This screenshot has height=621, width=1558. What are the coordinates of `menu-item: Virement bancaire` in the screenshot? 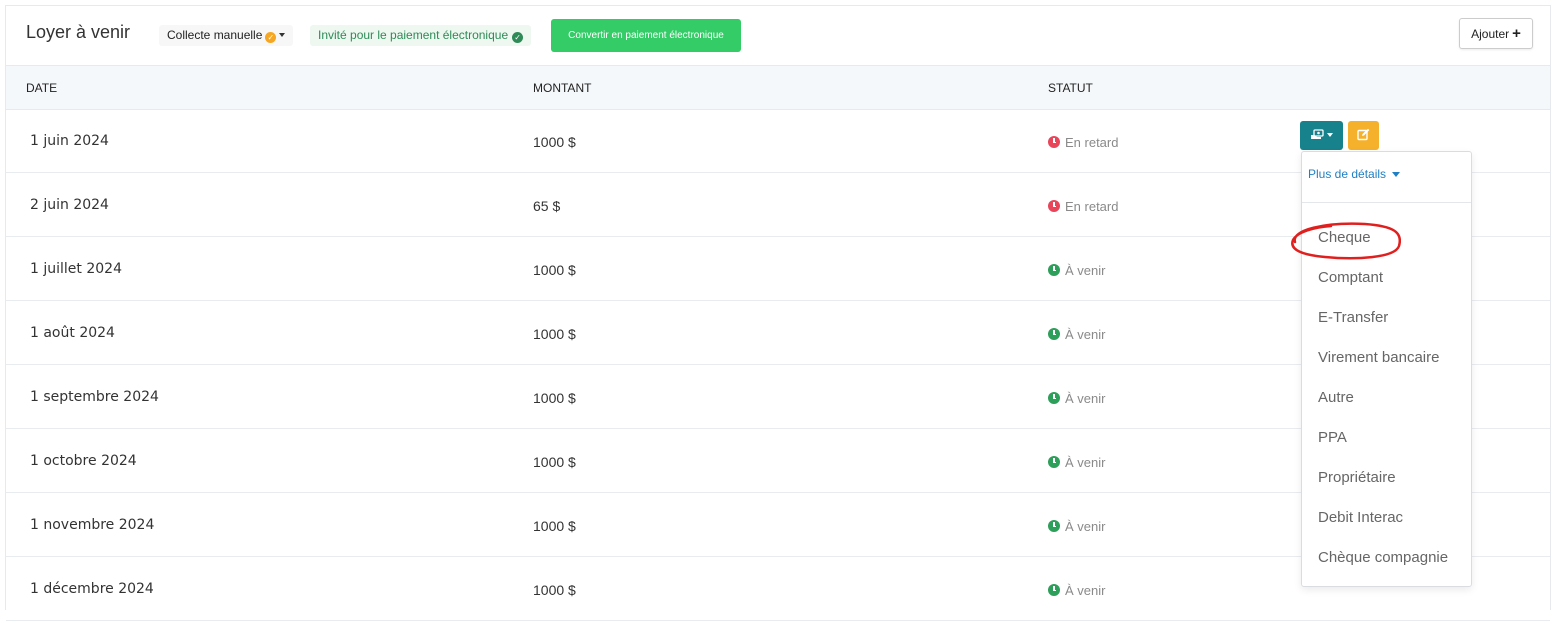 It's located at (1378, 357).